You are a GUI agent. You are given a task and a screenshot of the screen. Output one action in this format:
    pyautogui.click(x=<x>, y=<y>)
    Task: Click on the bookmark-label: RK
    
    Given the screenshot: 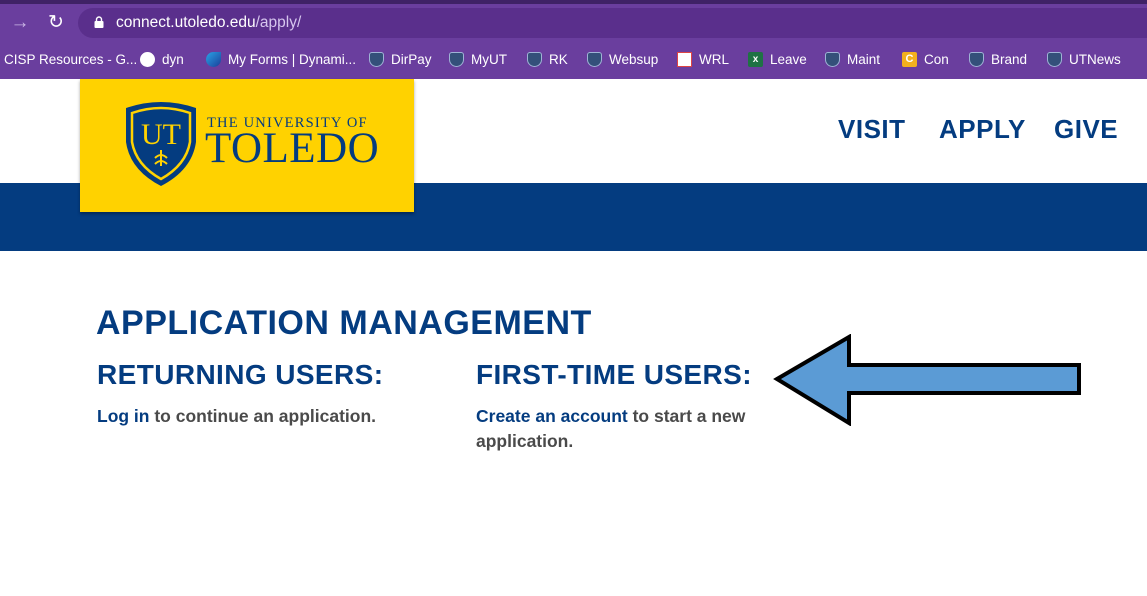 What is the action you would take?
    pyautogui.click(x=558, y=59)
    